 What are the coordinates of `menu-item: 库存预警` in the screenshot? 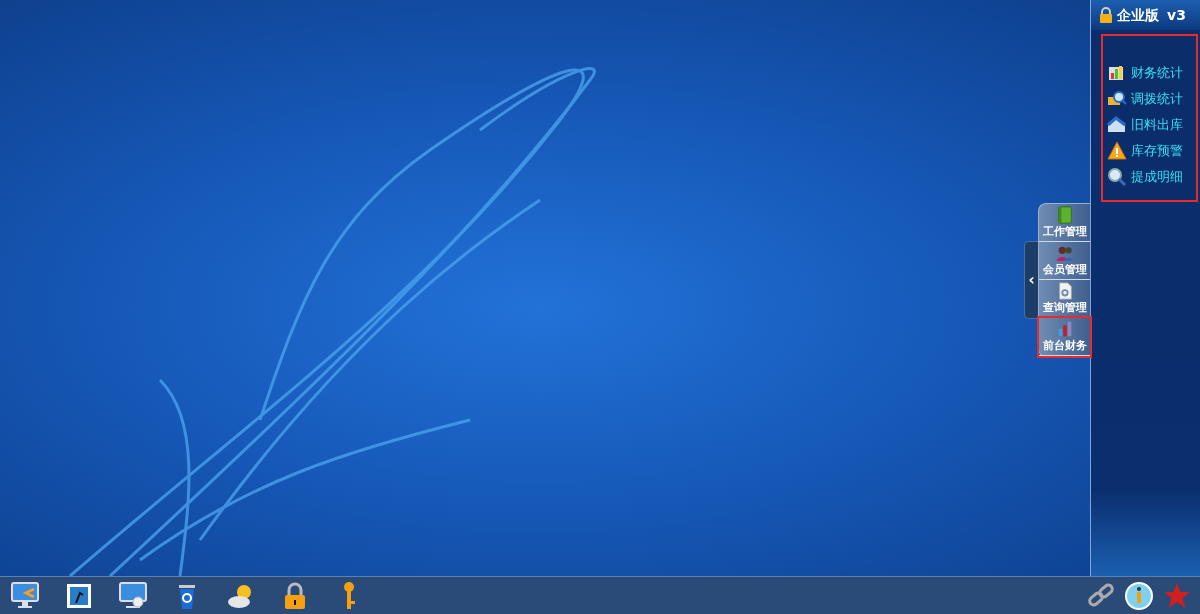 It's located at (1157, 151).